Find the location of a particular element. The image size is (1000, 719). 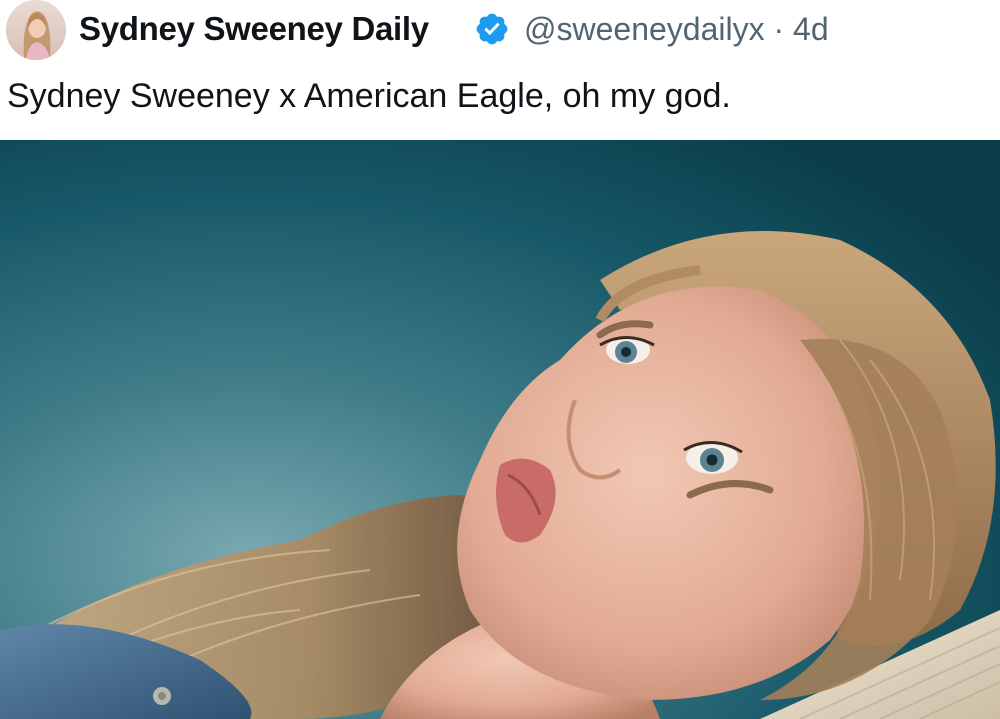

author-handle: @sweeneydailyx is located at coordinates (644, 29).